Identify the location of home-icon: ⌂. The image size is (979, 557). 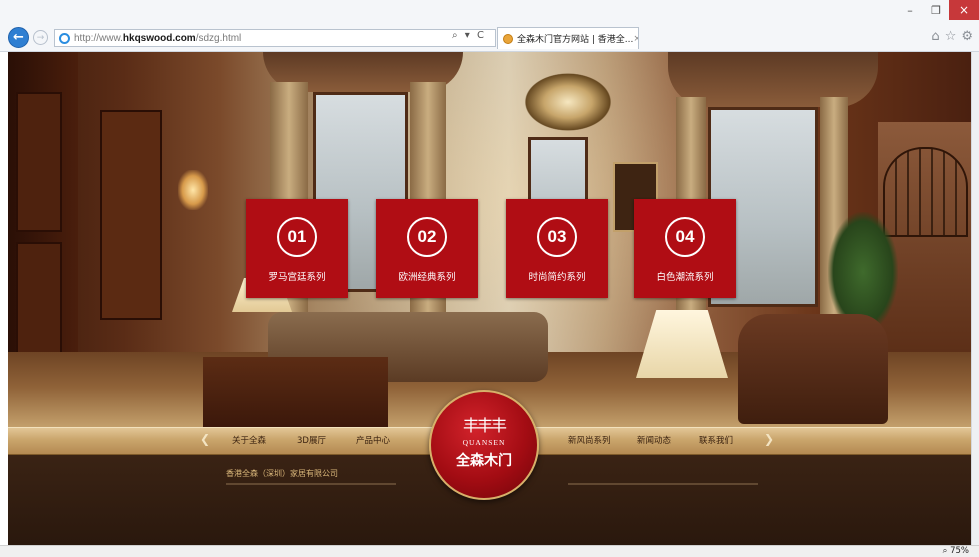
(935, 36).